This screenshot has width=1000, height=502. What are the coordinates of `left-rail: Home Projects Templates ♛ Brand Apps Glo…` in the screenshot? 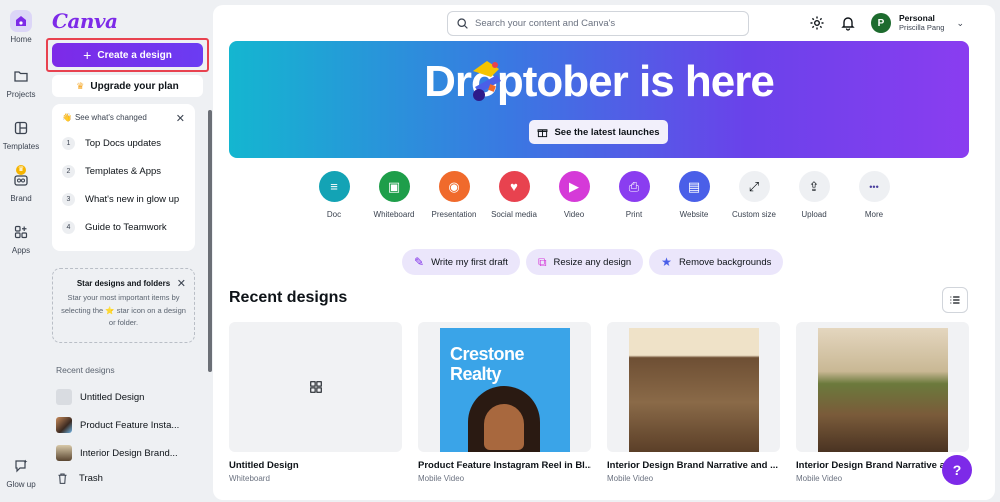 It's located at (21, 251).